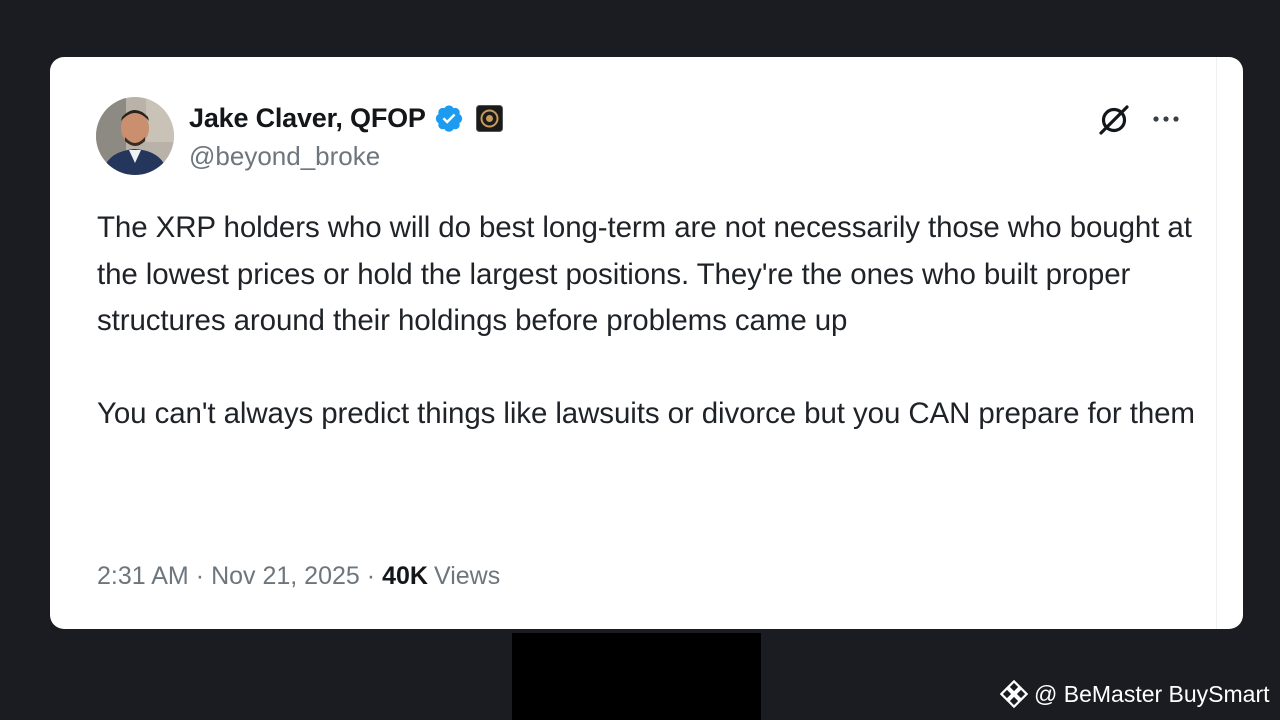  Describe the element at coordinates (1014, 694) in the screenshot. I see `binance-logo-icon` at that location.